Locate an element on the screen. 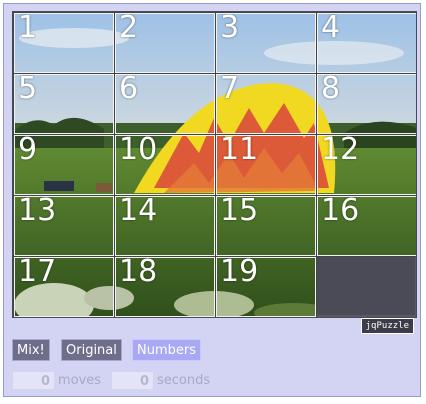 Image resolution: width=426 pixels, height=404 pixels. tile-number: 17 is located at coordinates (37, 273).